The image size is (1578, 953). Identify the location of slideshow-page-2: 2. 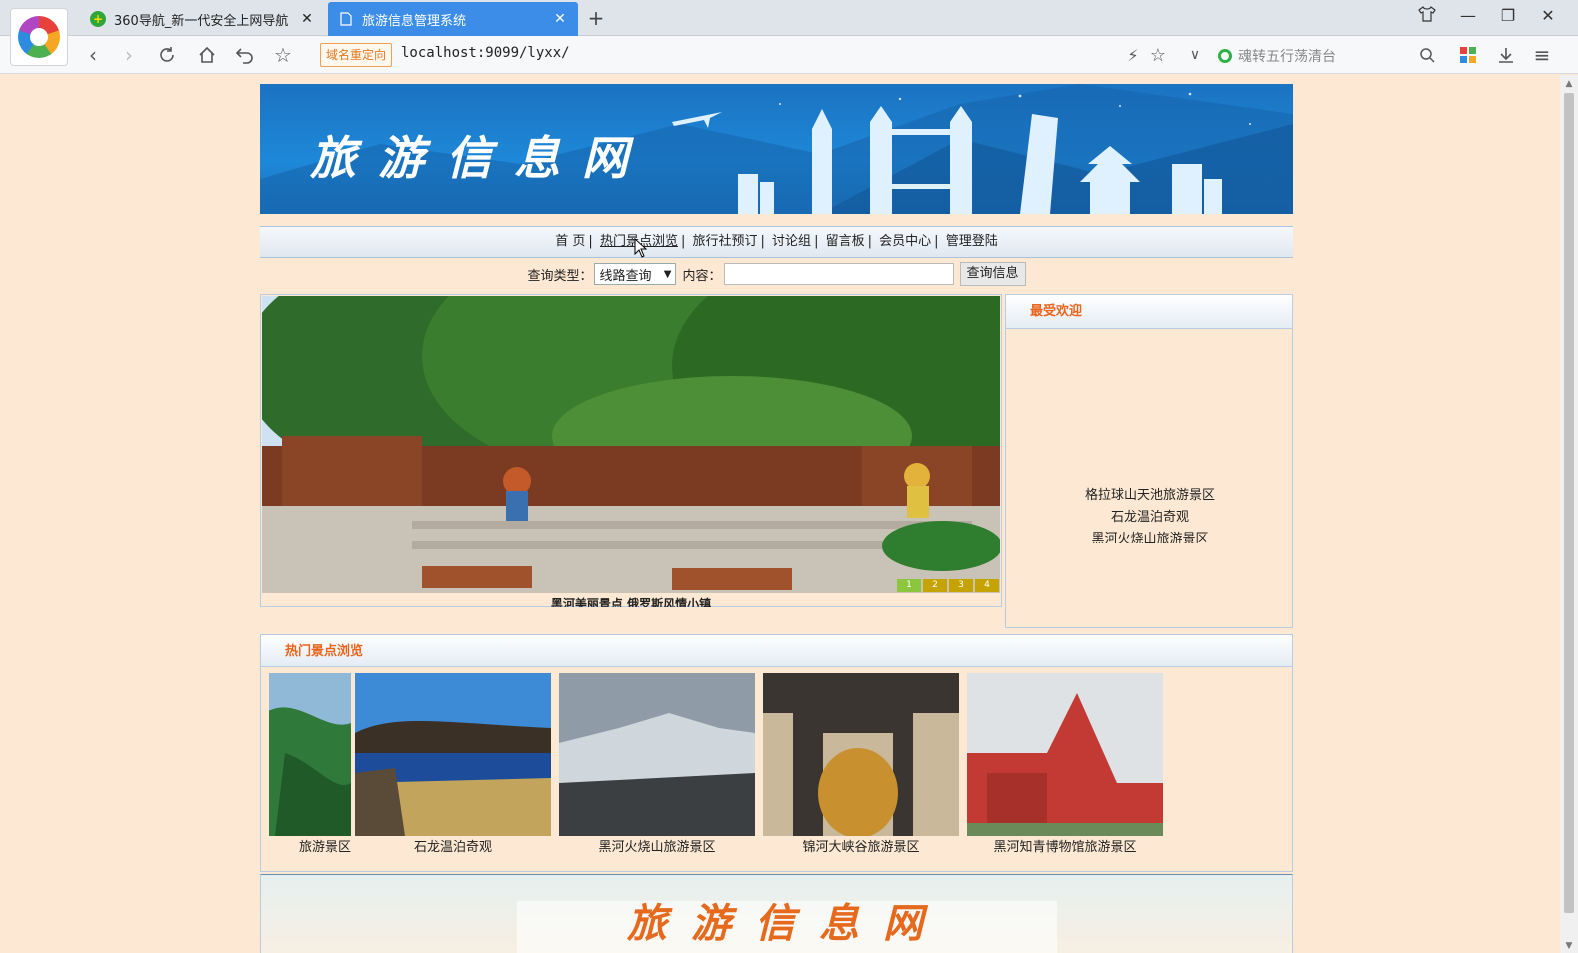
(935, 585).